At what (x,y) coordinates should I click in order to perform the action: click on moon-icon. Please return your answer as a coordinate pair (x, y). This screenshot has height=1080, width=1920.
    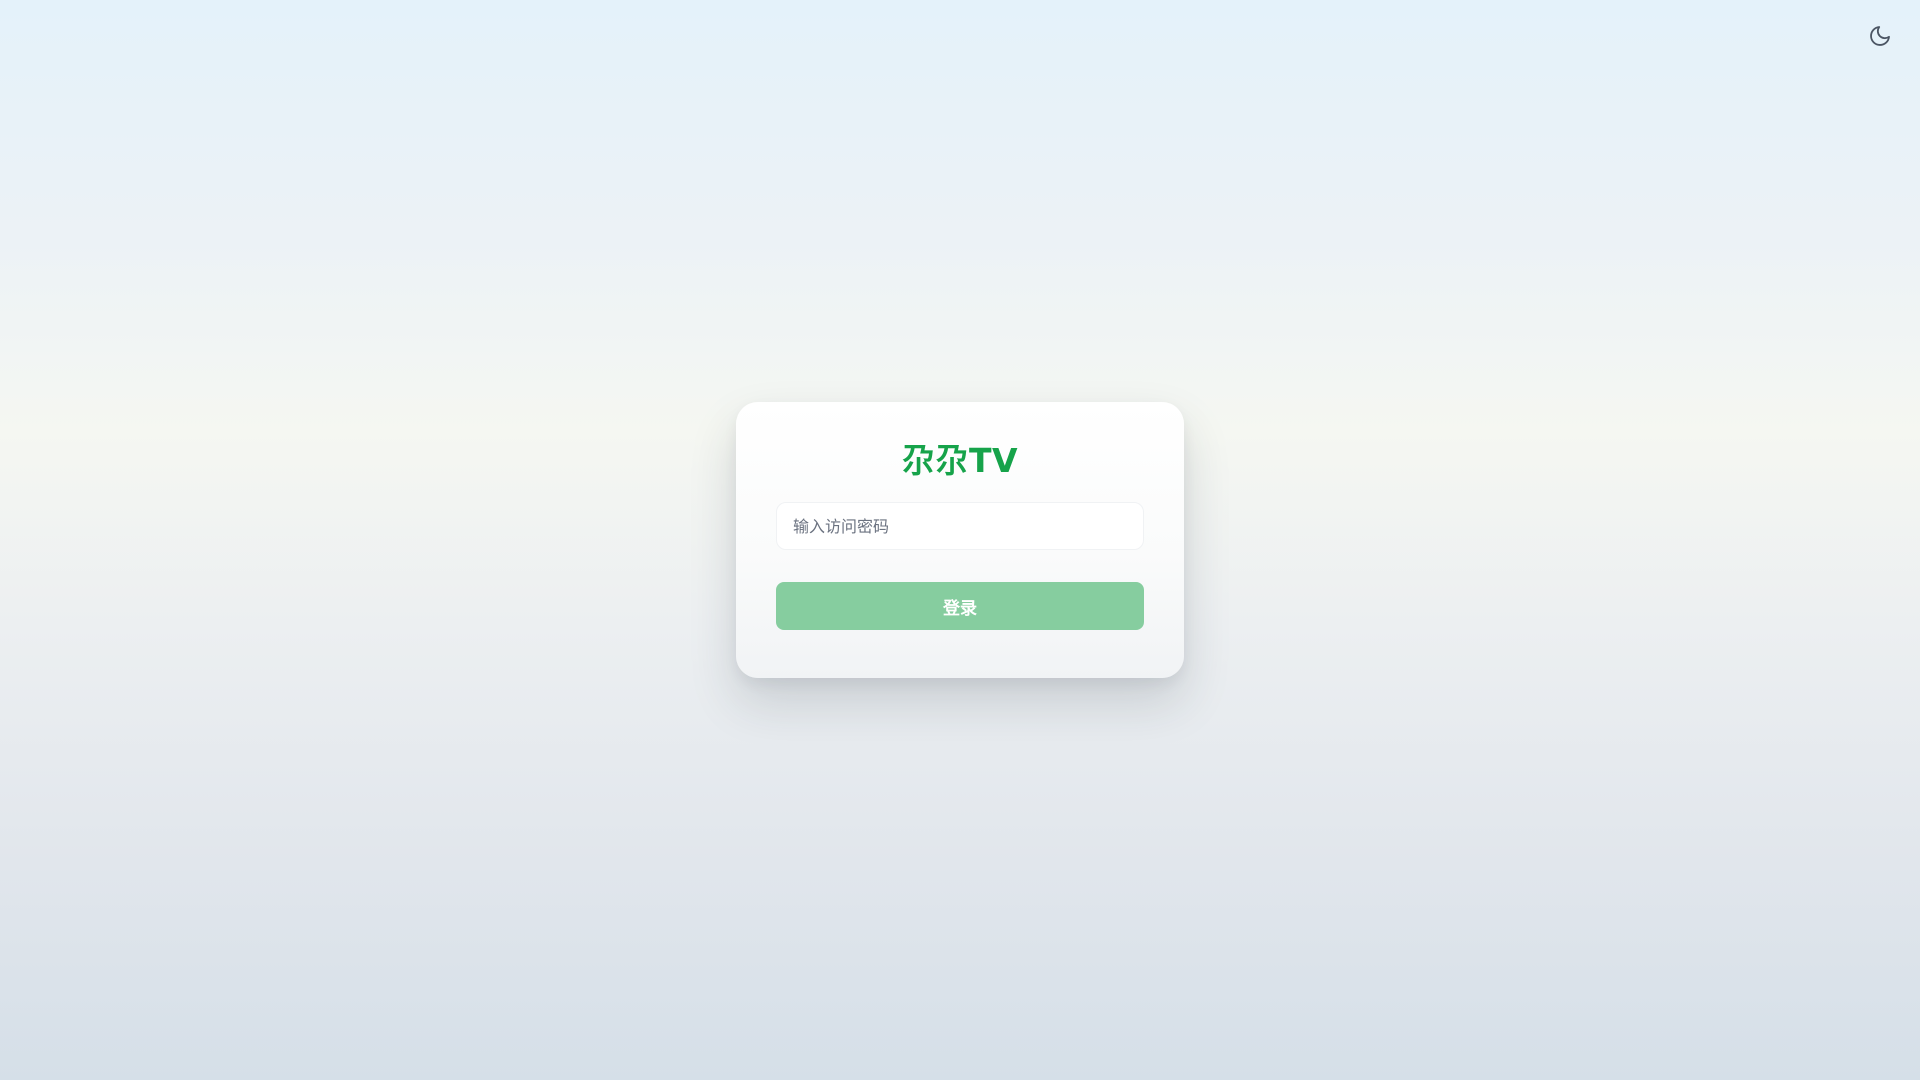
    Looking at the image, I should click on (1880, 36).